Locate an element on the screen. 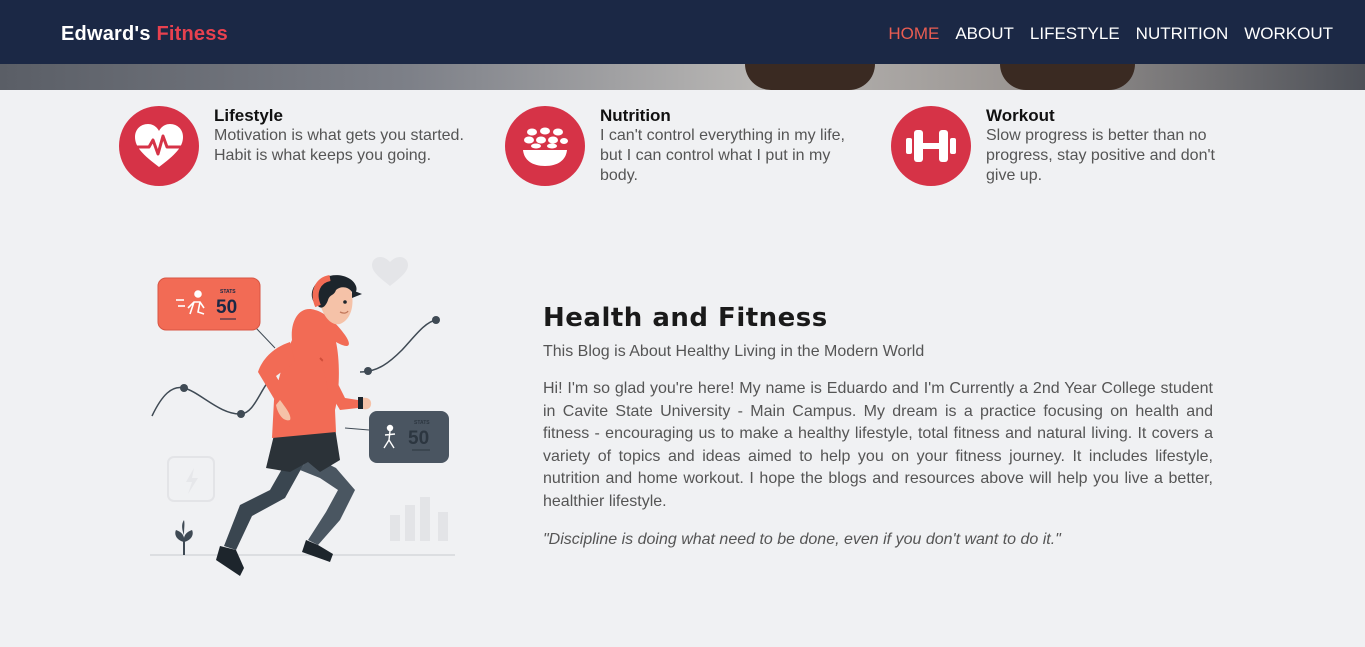  running-man-illustration: STATS 50 STATS 50 is located at coordinates (305, 420).